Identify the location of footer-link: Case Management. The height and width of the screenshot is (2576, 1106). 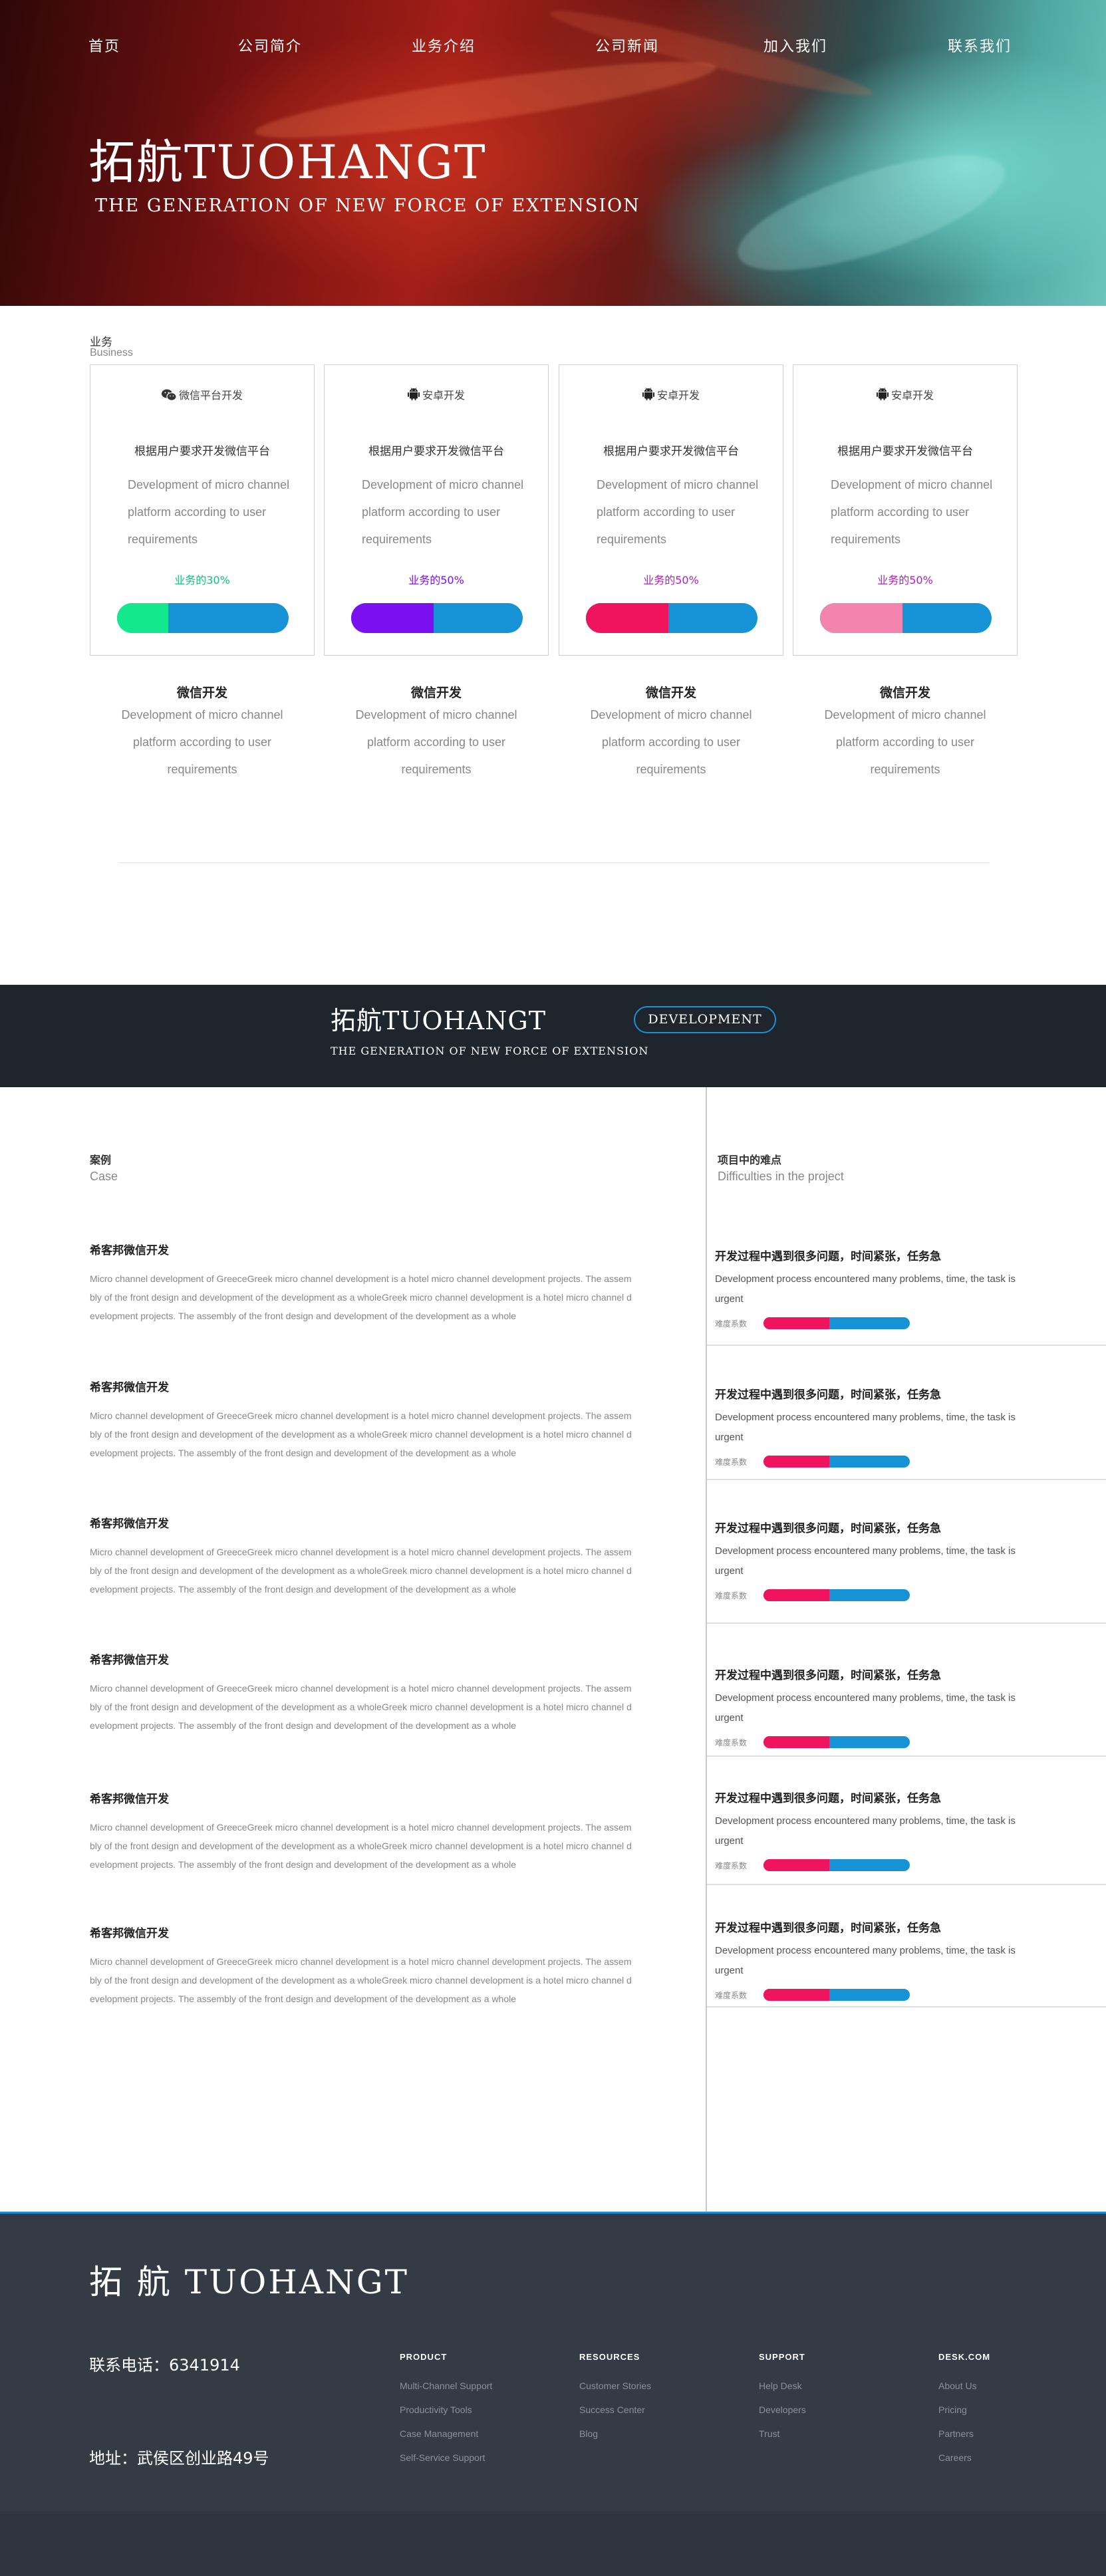
(439, 2433).